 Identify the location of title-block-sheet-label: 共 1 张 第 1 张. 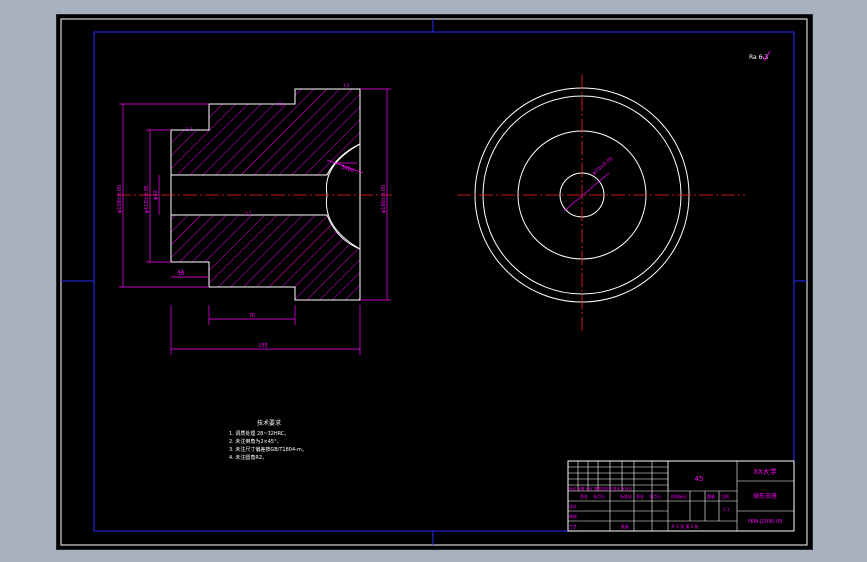
(684, 526).